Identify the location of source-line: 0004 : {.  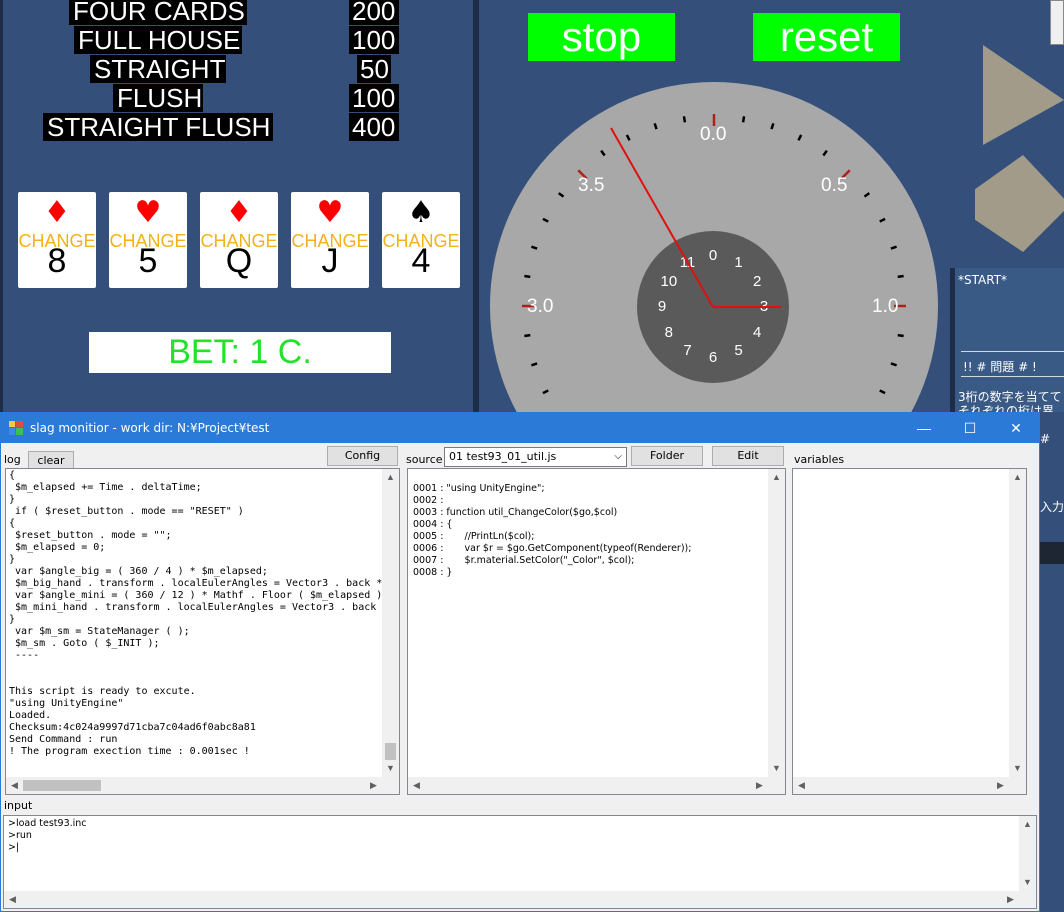
(433, 524).